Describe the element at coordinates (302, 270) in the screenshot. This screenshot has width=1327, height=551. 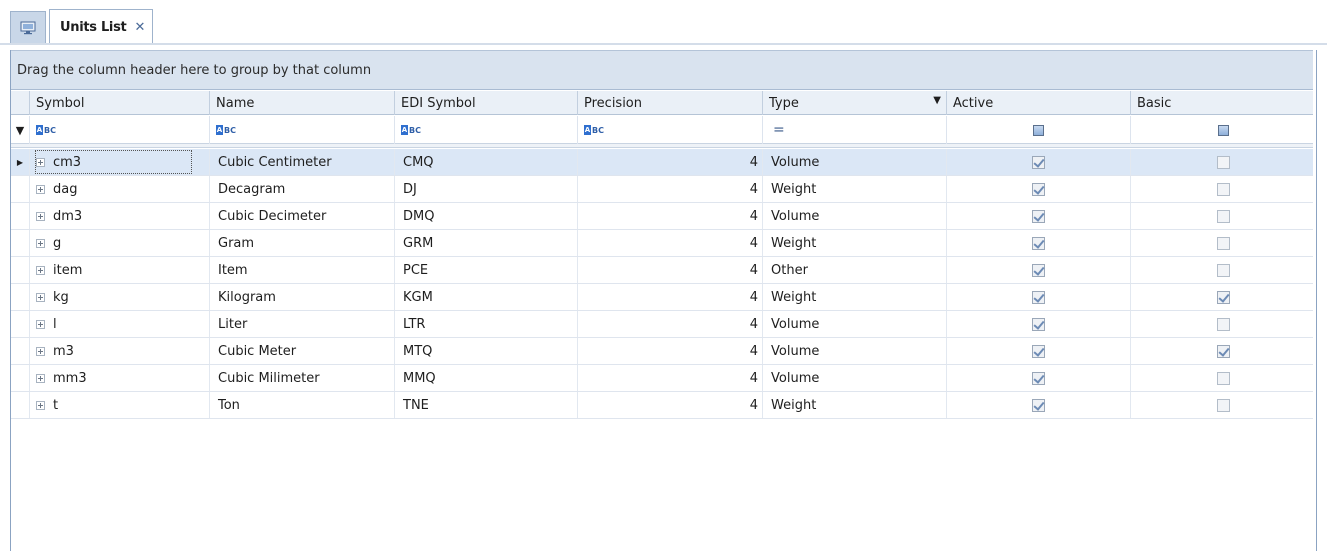
I see `cell-name: Item` at that location.